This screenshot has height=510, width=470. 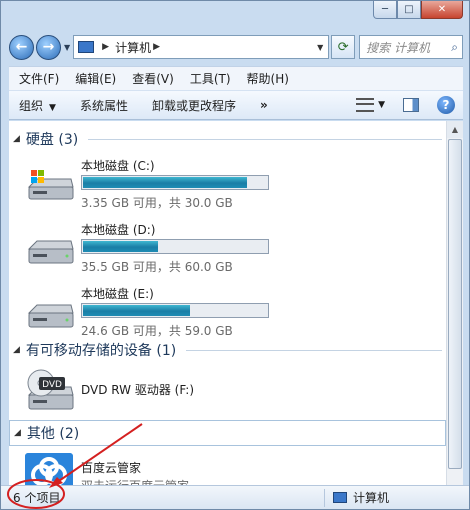 I want to click on menu-tools: 工具(T), so click(x=210, y=78).